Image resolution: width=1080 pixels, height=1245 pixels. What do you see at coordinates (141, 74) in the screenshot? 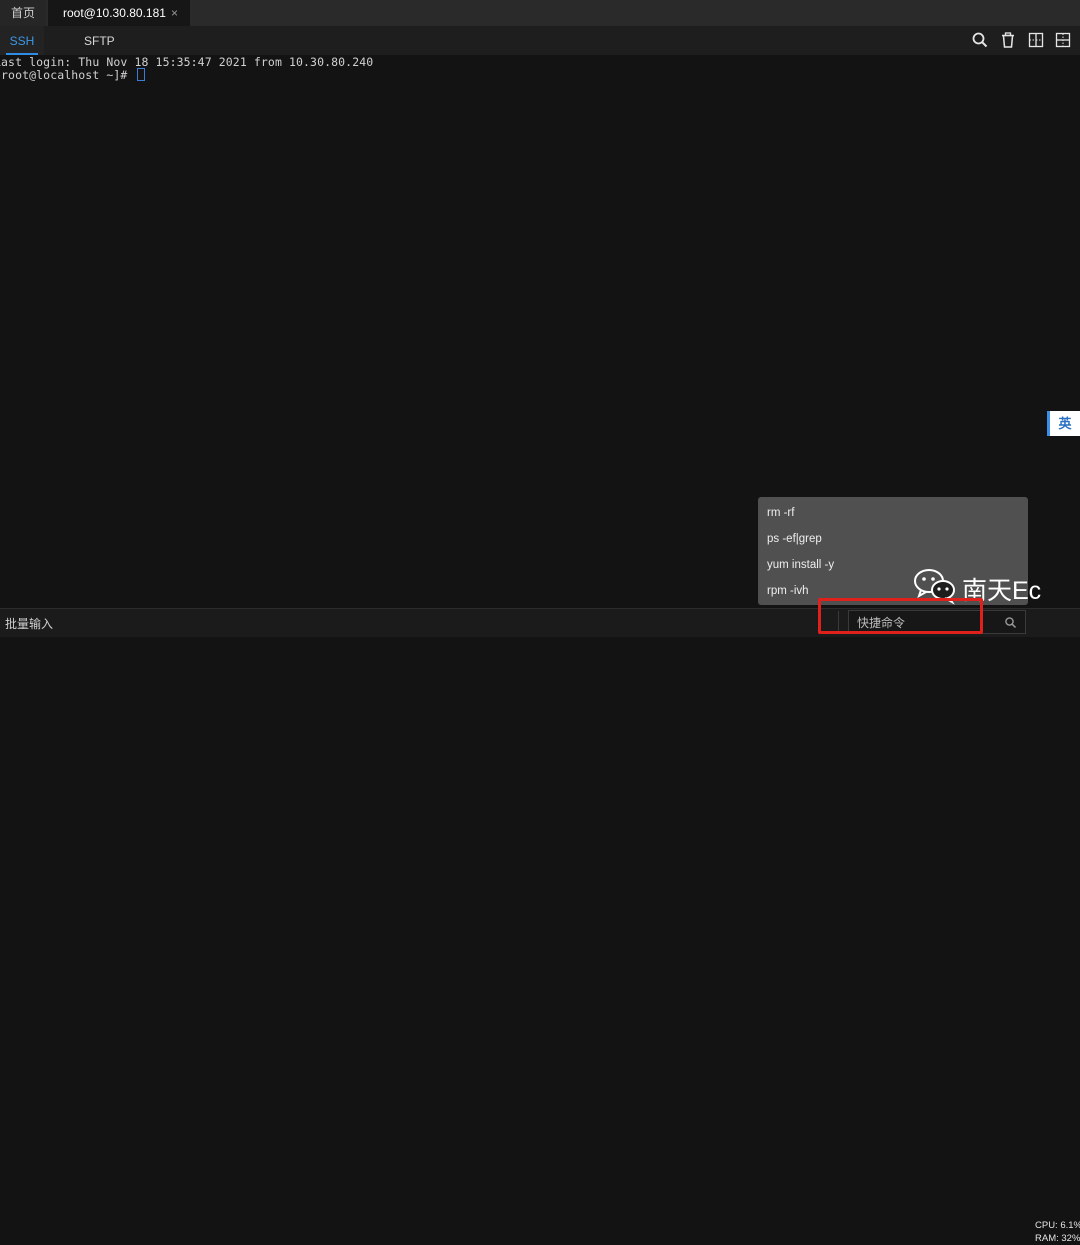
I see `terminal-cursor` at bounding box center [141, 74].